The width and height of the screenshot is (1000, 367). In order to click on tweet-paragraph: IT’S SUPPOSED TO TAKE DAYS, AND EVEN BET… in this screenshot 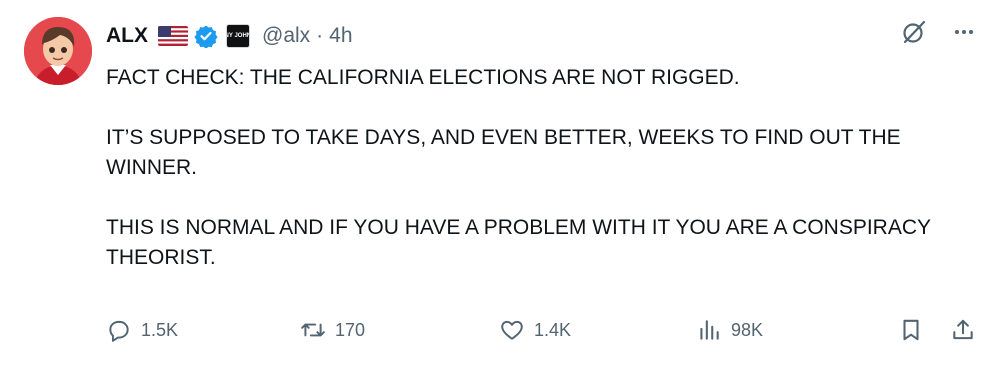, I will do `click(503, 152)`.